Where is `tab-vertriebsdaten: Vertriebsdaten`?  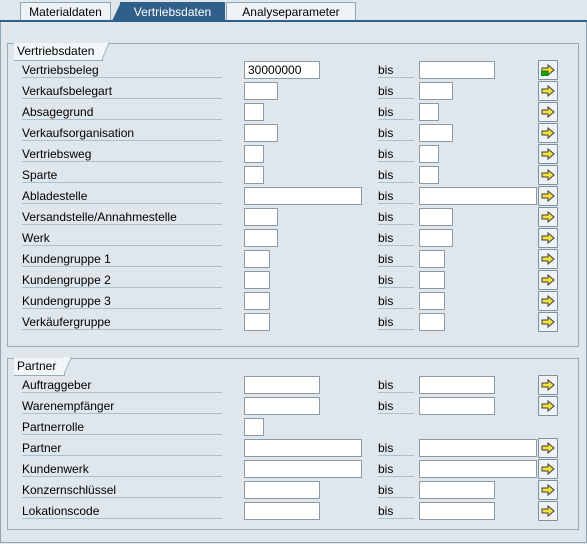 tab-vertriebsdaten: Vertriebsdaten is located at coordinates (168, 11).